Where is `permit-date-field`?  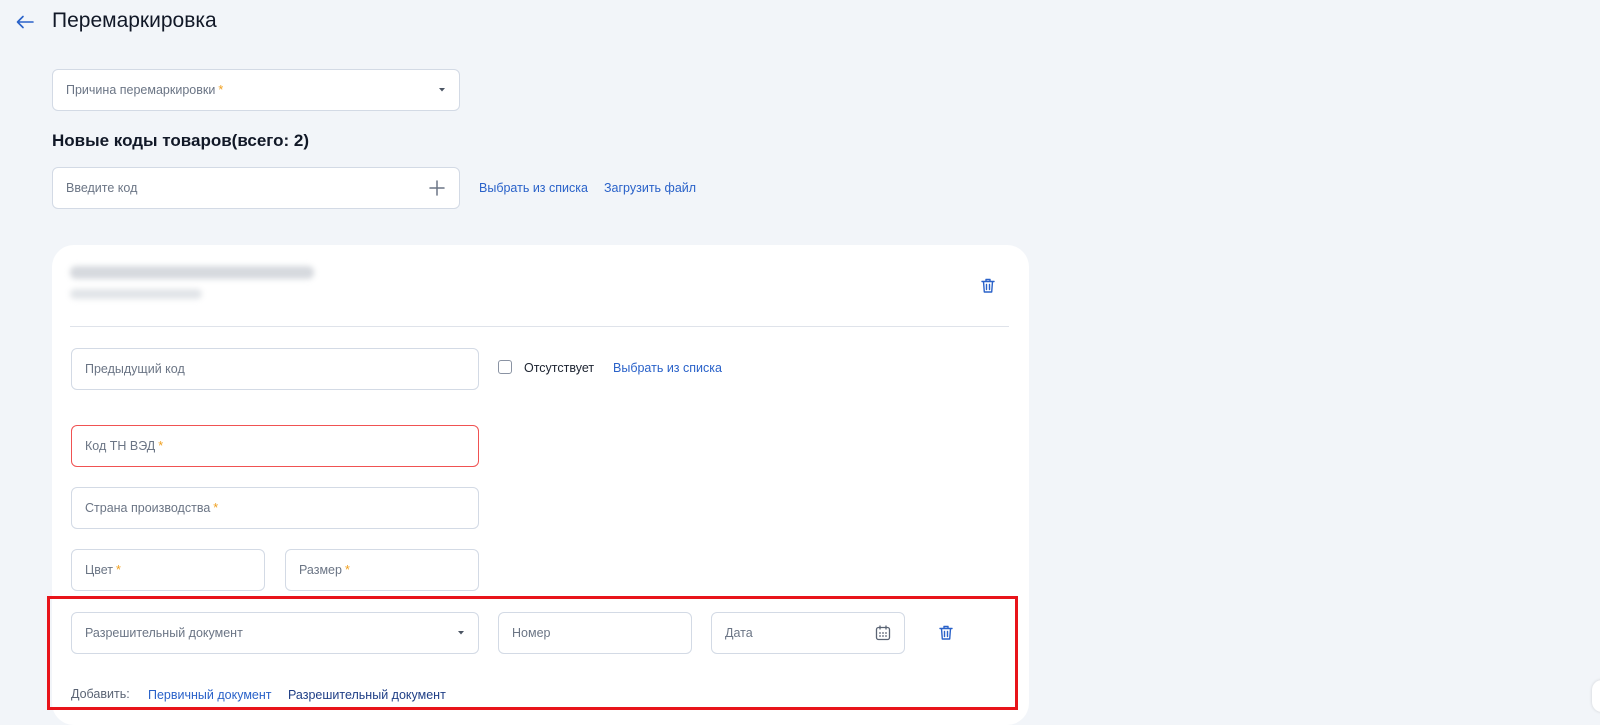
permit-date-field is located at coordinates (808, 633).